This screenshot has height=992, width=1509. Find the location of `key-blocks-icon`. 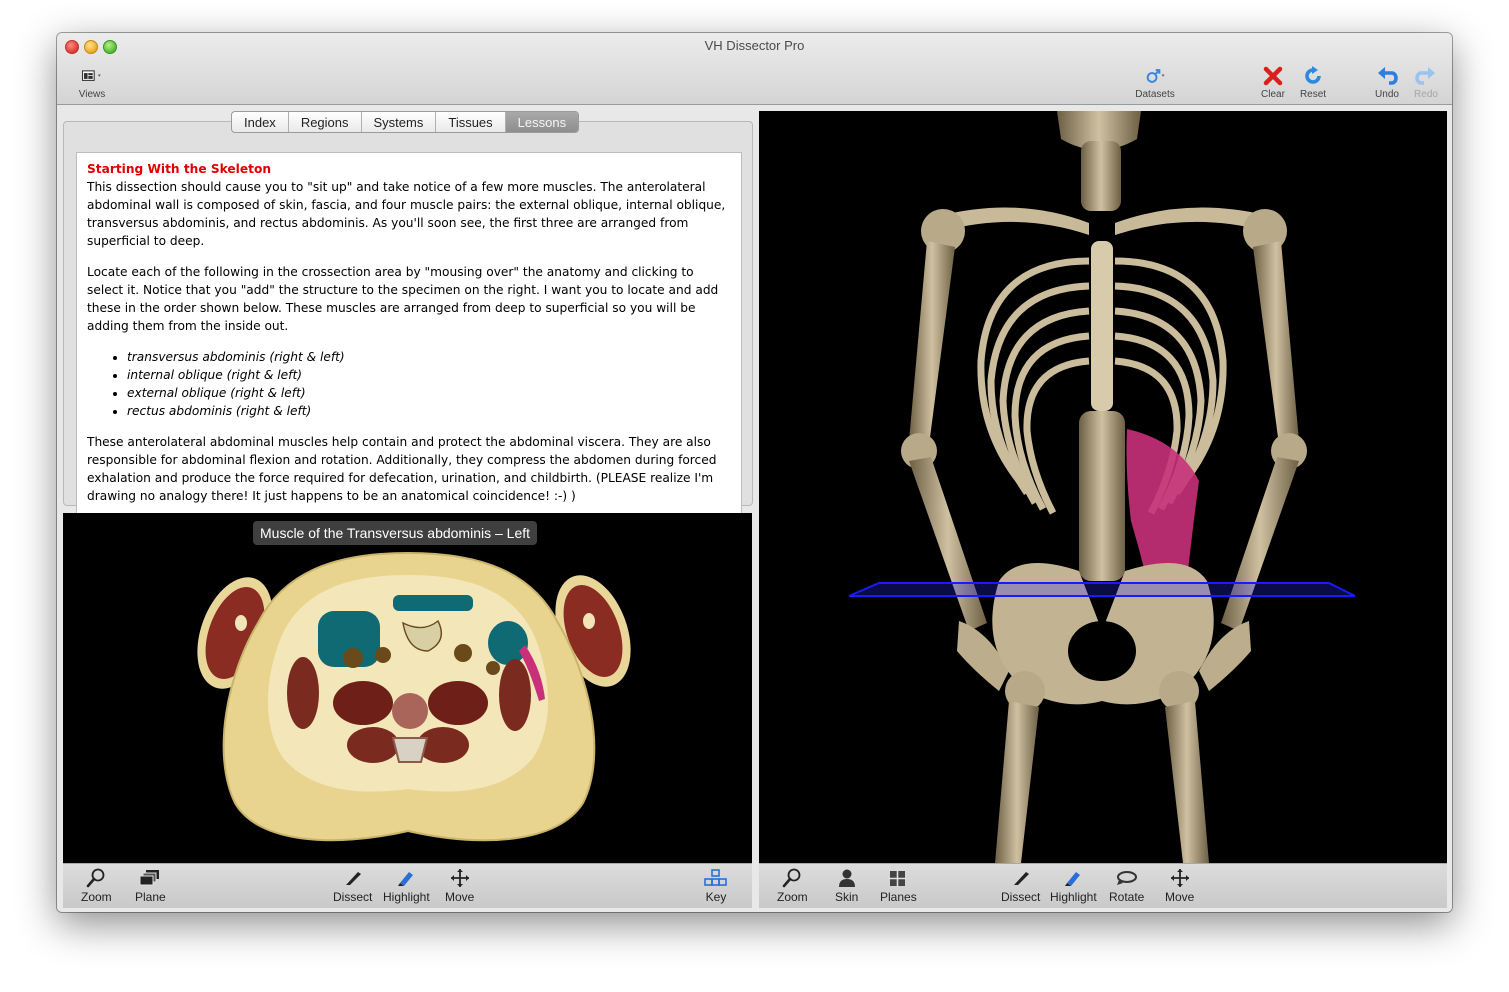

key-blocks-icon is located at coordinates (715, 877).